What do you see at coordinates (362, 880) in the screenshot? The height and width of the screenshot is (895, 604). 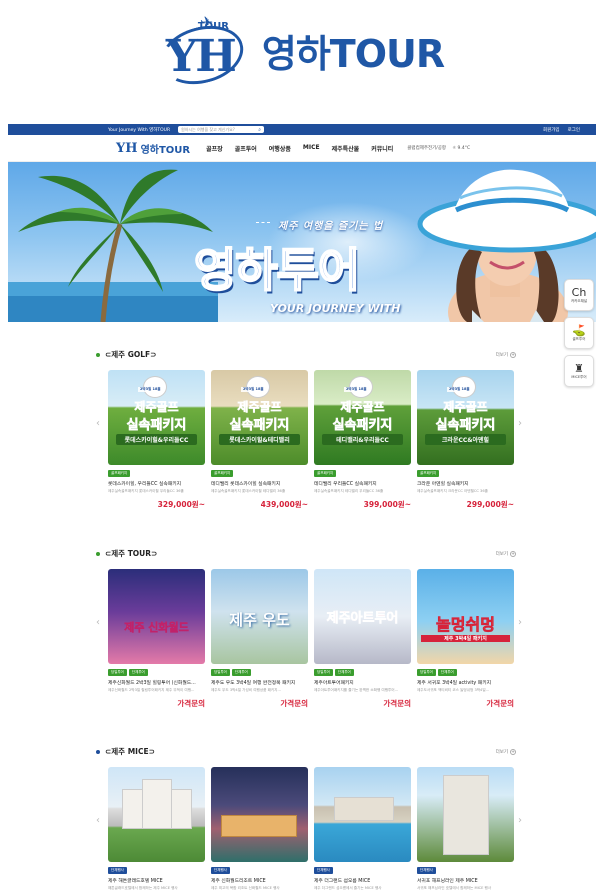 I see `product-title: 제주 더그랜드 섬오름 MICE` at bounding box center [362, 880].